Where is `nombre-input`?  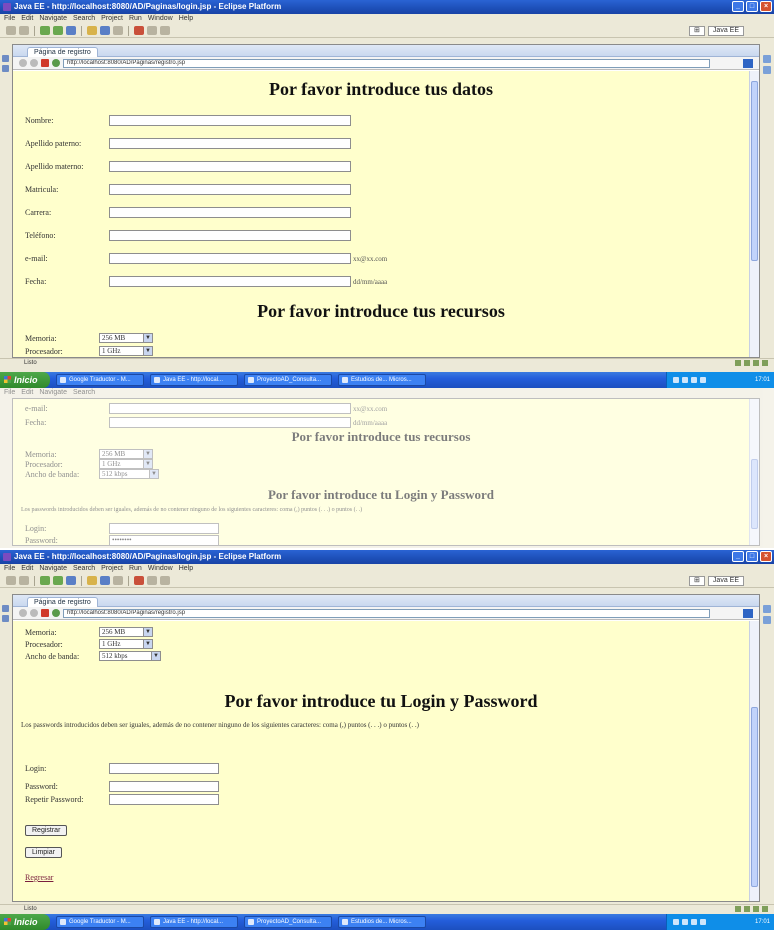
nombre-input is located at coordinates (230, 120).